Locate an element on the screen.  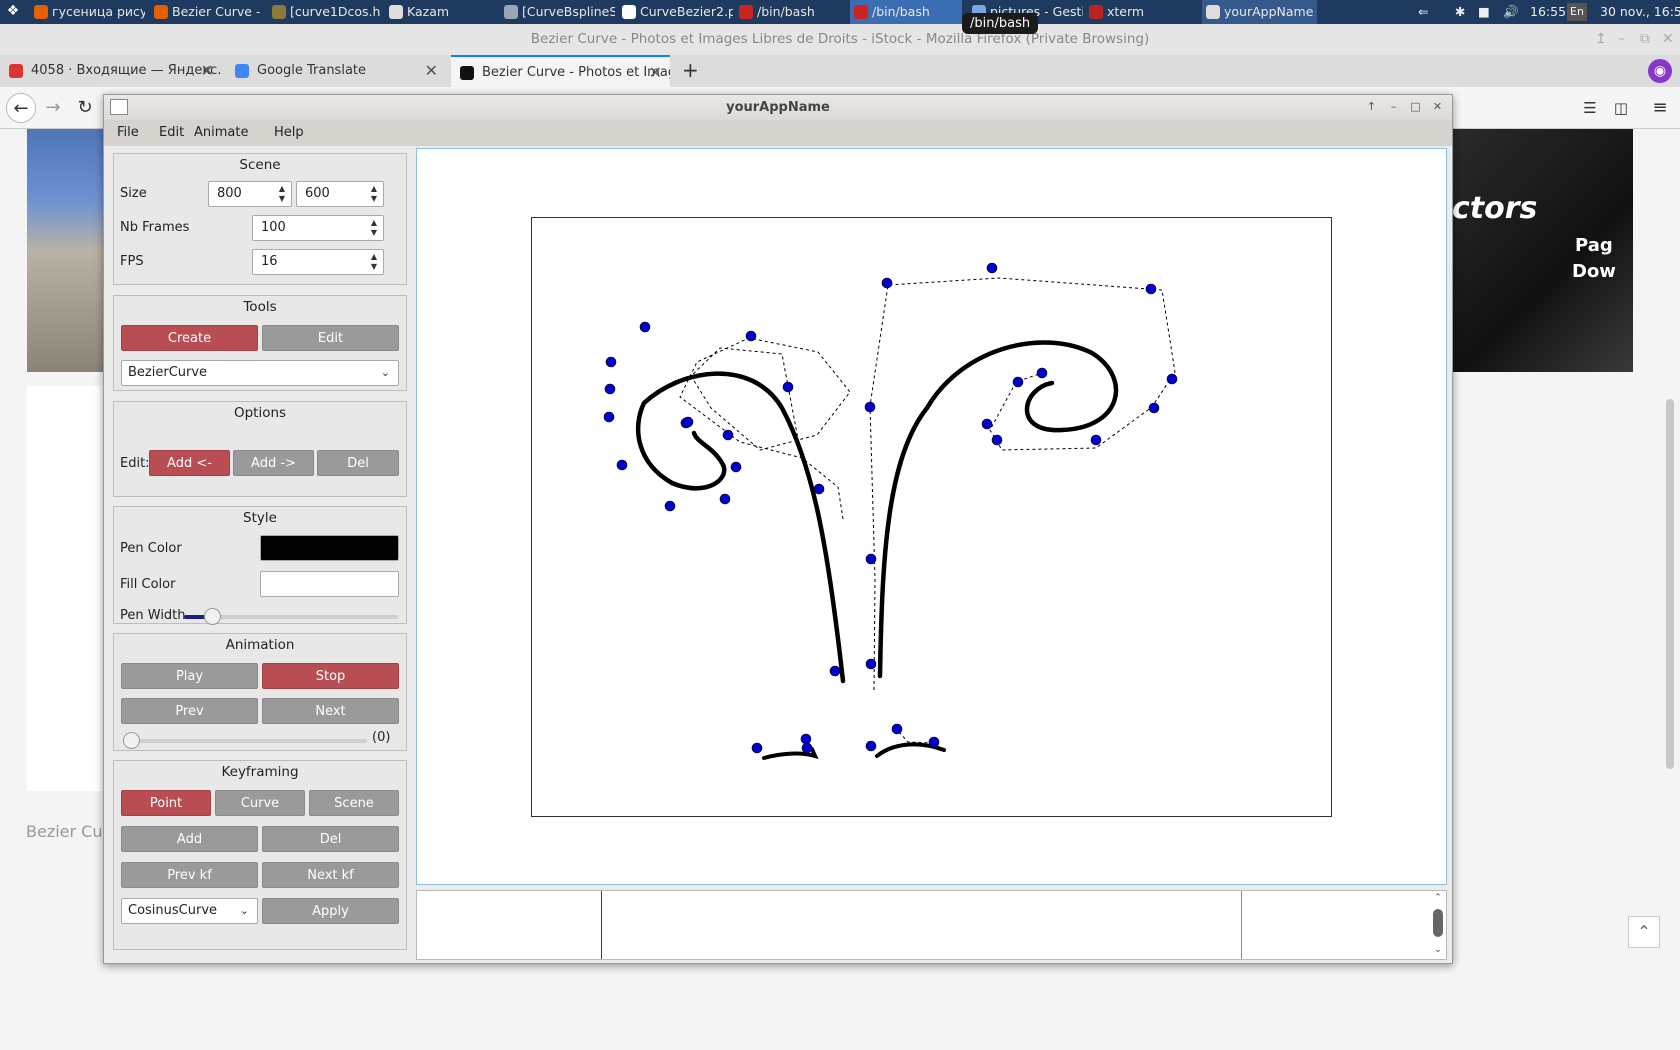
add-after-button: Add -> is located at coordinates (273, 463).